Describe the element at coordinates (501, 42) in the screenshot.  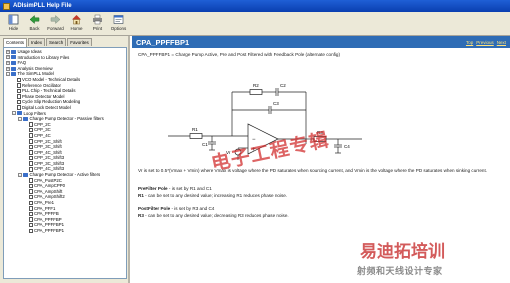
I see `next-link: Next` at that location.